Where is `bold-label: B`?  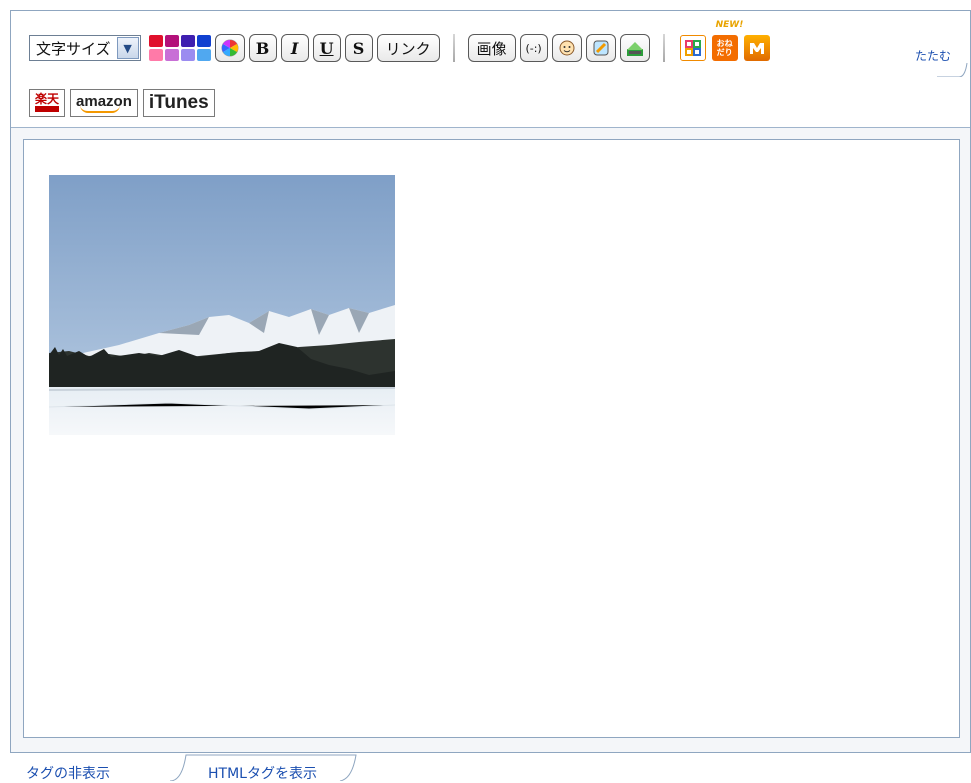
bold-label: B is located at coordinates (262, 48).